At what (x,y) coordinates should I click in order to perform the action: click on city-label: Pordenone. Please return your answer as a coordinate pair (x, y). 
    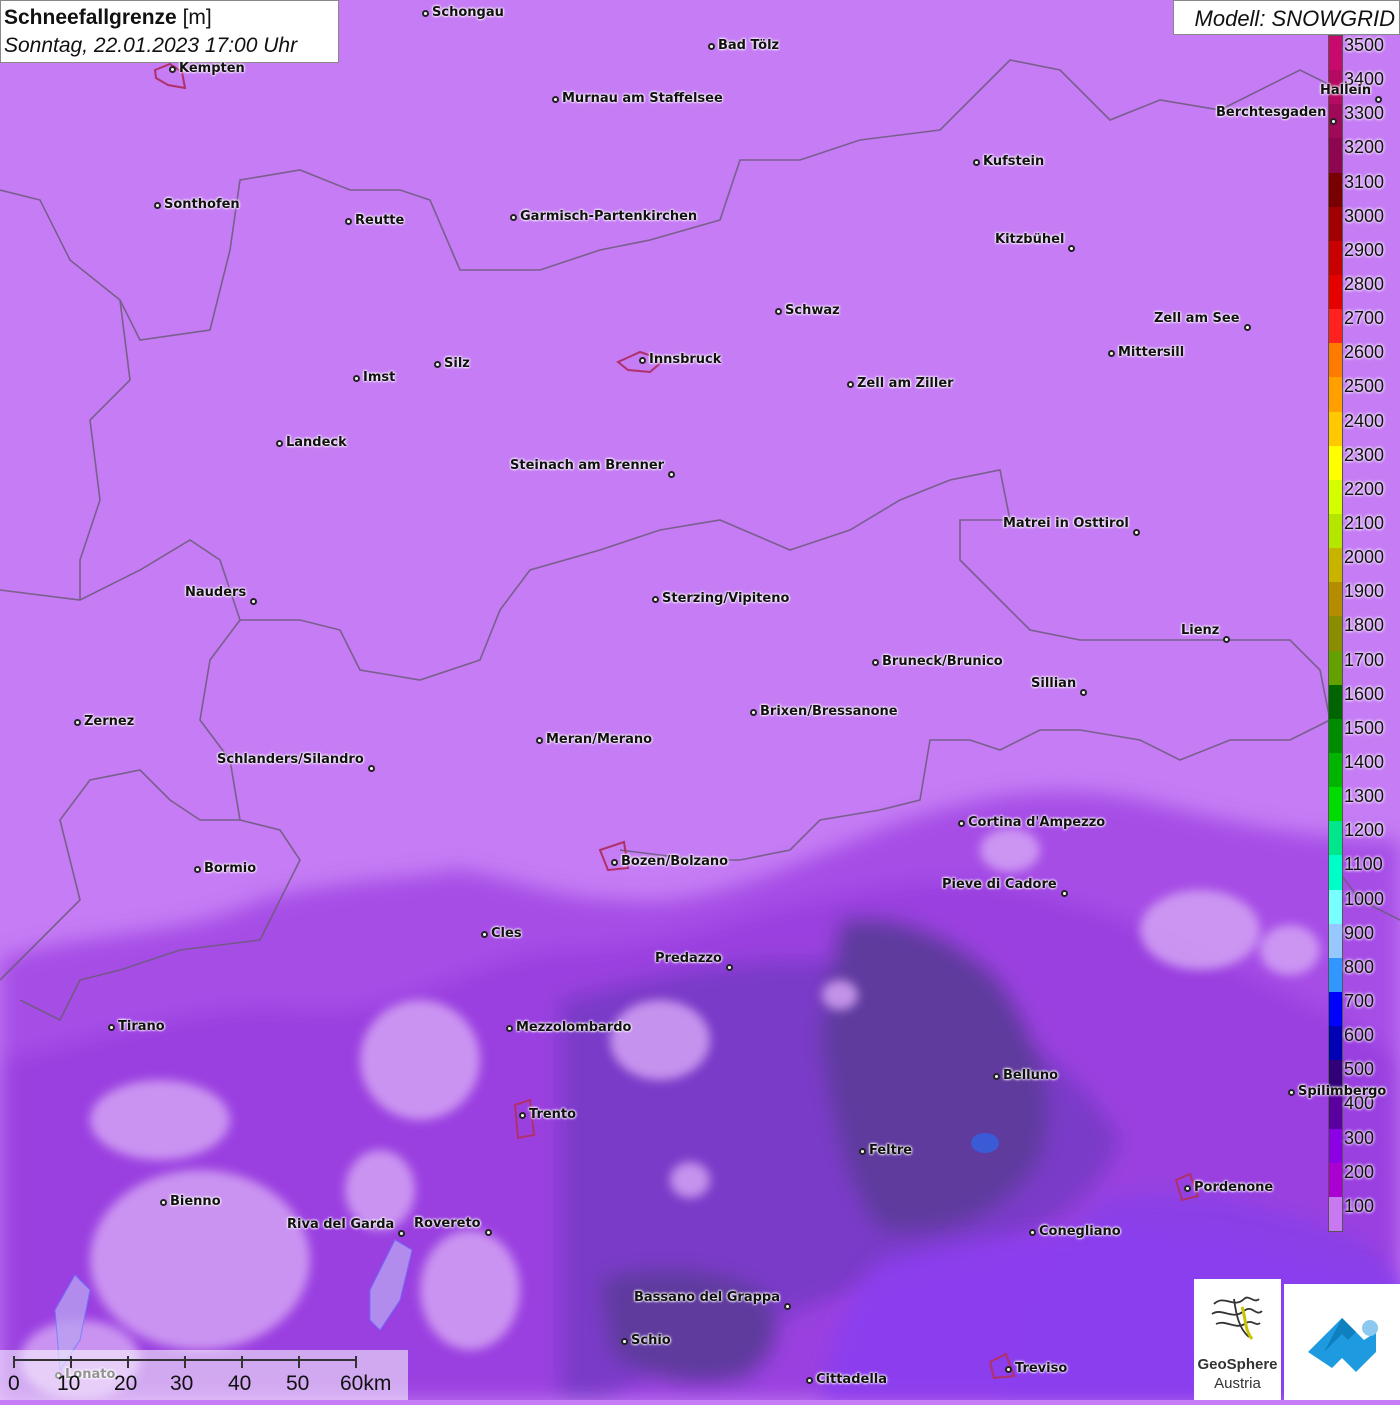
    Looking at the image, I should click on (1234, 1187).